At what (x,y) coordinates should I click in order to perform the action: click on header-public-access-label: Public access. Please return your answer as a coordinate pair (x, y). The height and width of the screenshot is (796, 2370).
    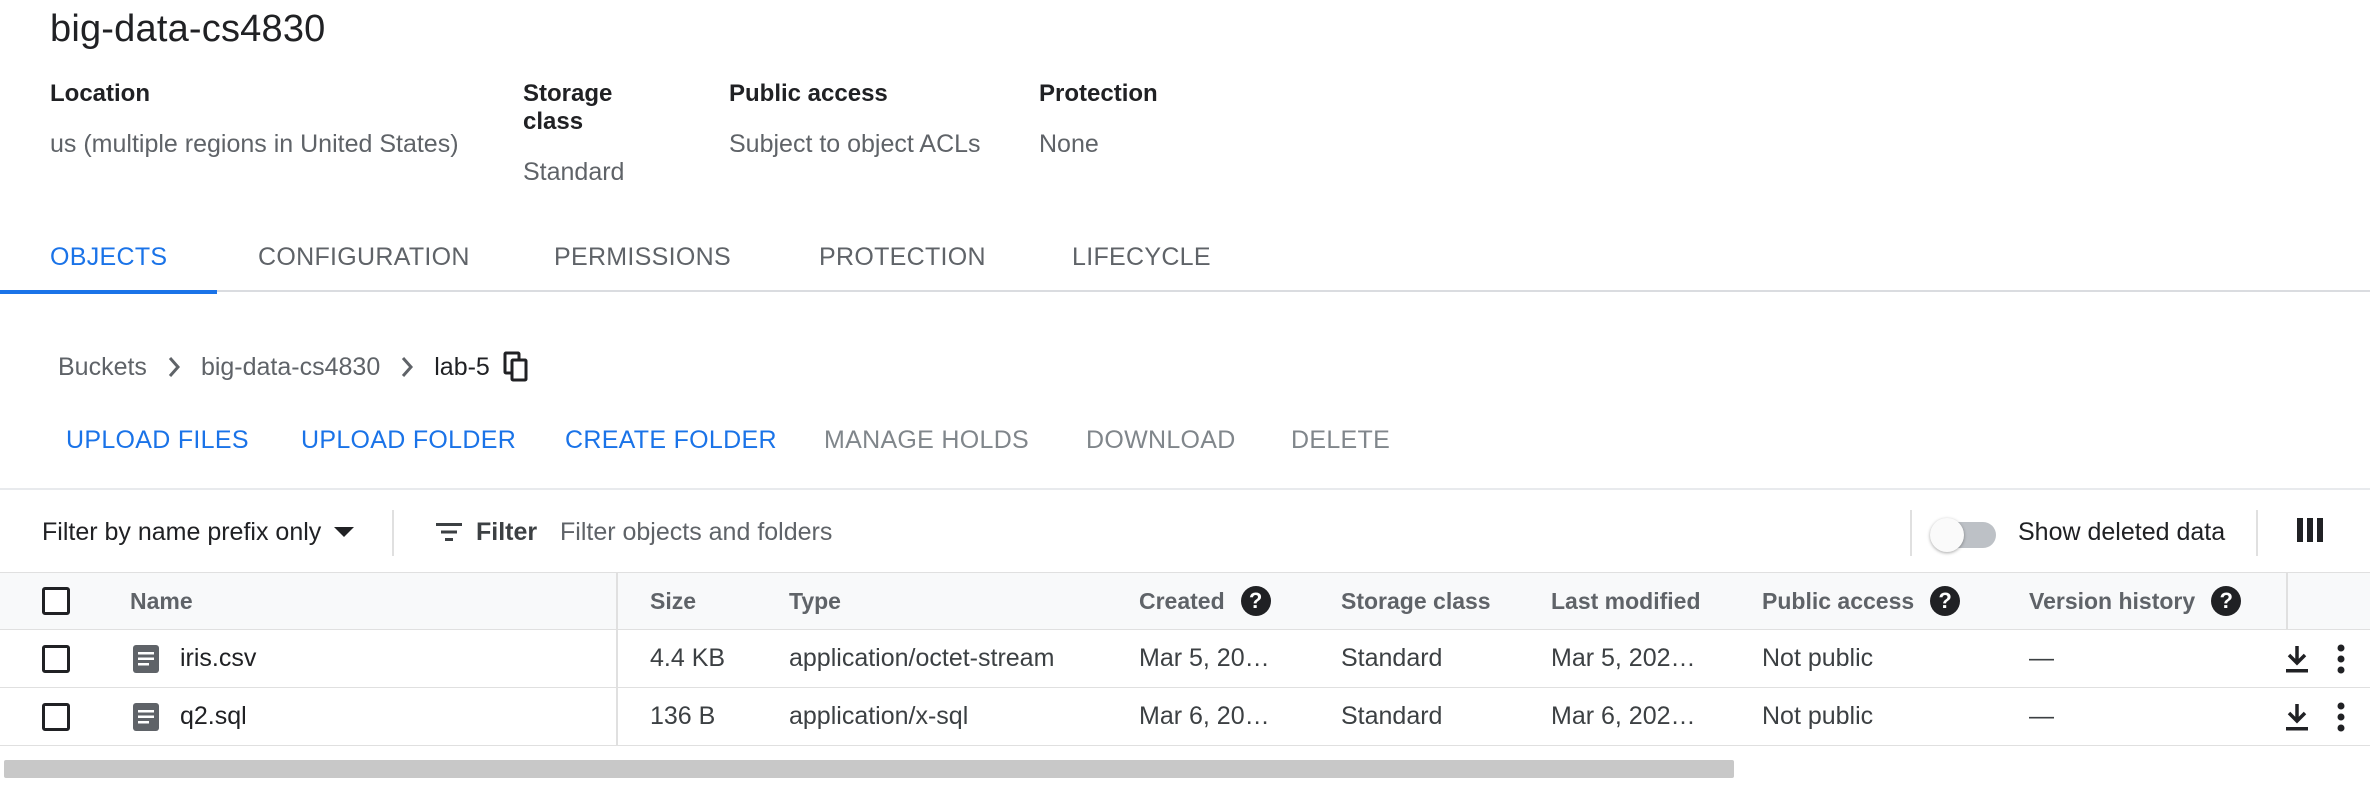
    Looking at the image, I should click on (1838, 600).